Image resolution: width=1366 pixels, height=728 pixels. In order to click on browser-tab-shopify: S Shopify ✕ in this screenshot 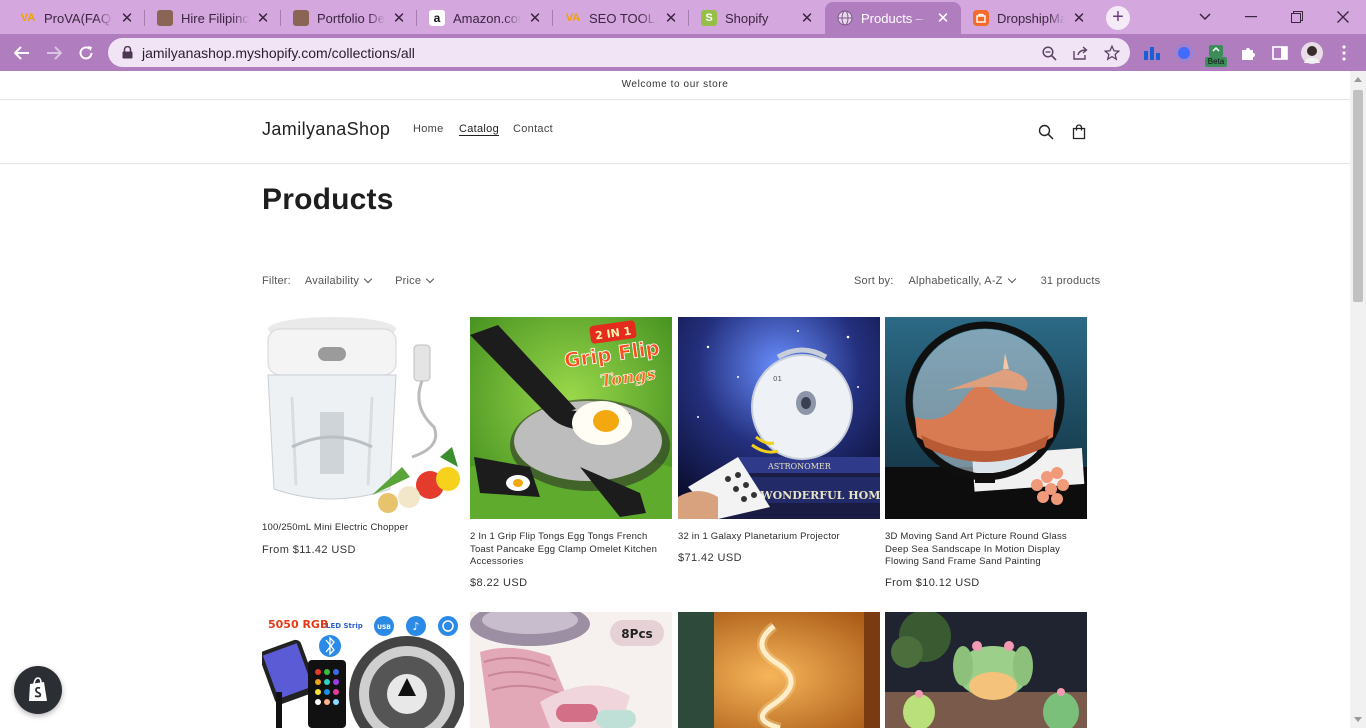, I will do `click(757, 18)`.